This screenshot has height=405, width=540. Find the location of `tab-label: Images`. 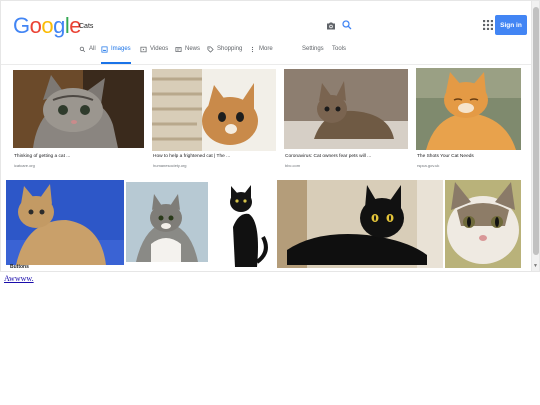

tab-label: Images is located at coordinates (121, 49).